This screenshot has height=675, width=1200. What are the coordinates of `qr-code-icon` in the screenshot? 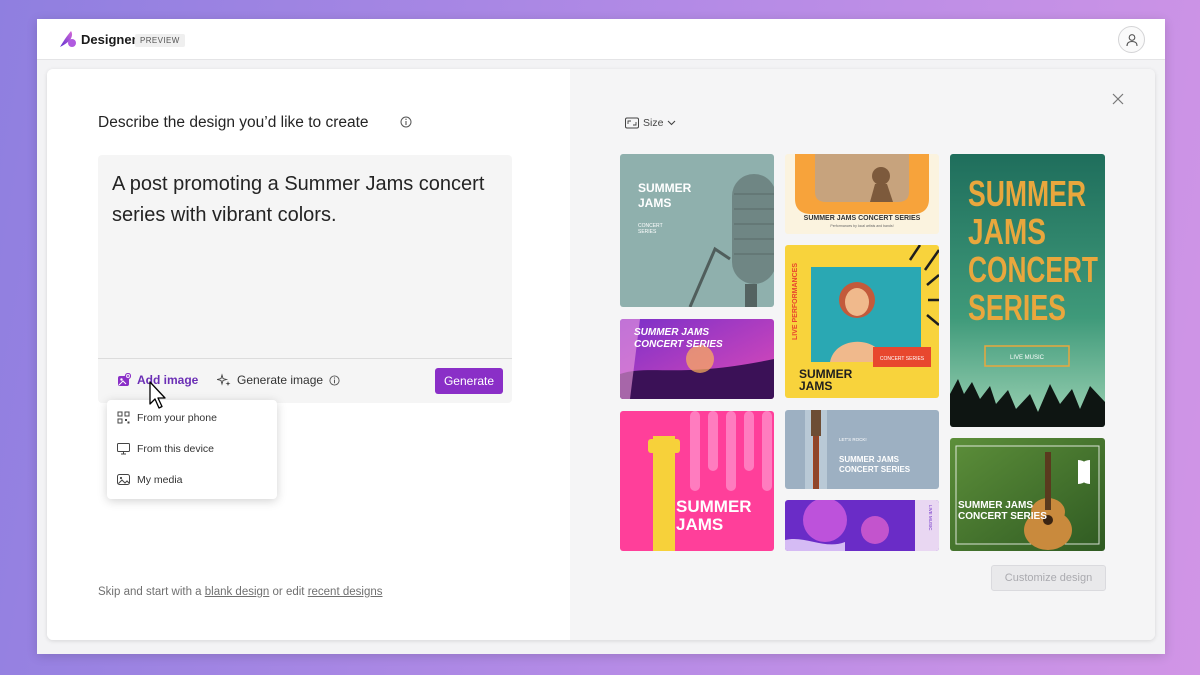 It's located at (123, 417).